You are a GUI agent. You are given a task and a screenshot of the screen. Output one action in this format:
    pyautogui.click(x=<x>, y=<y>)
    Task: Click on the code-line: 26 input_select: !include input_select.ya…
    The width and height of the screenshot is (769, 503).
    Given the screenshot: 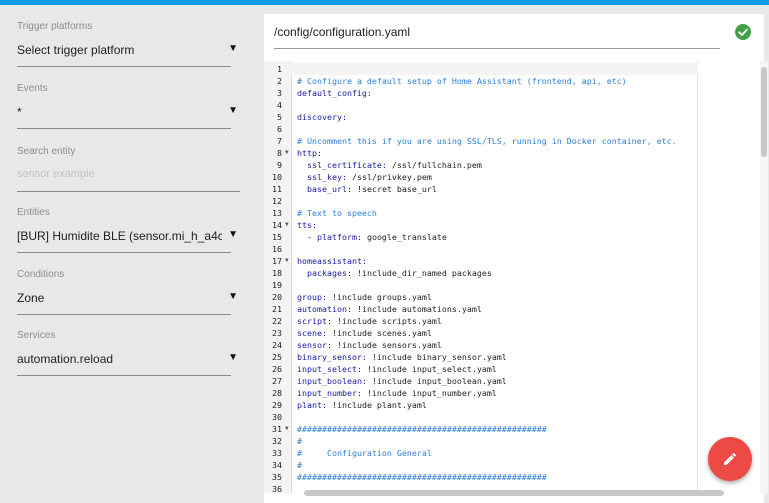 What is the action you would take?
    pyautogui.click(x=481, y=369)
    